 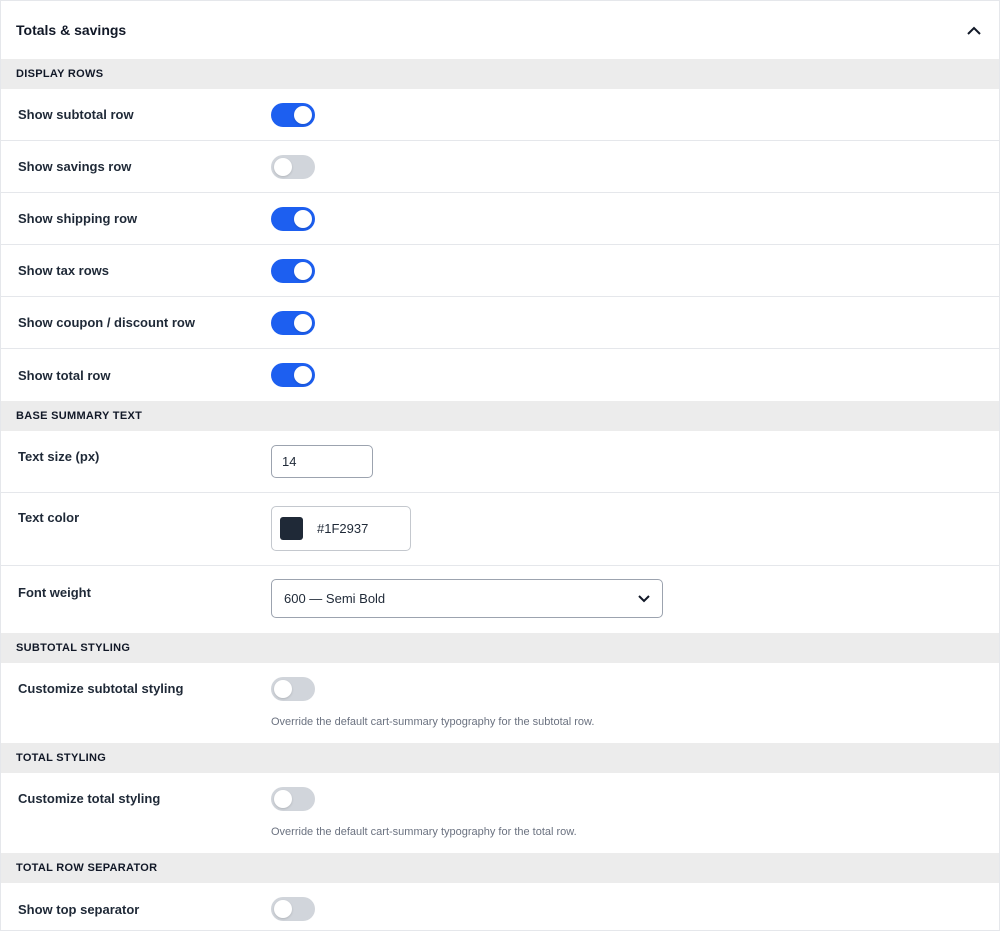 What do you see at coordinates (500, 30) in the screenshot?
I see `panel-header: Totals & savings` at bounding box center [500, 30].